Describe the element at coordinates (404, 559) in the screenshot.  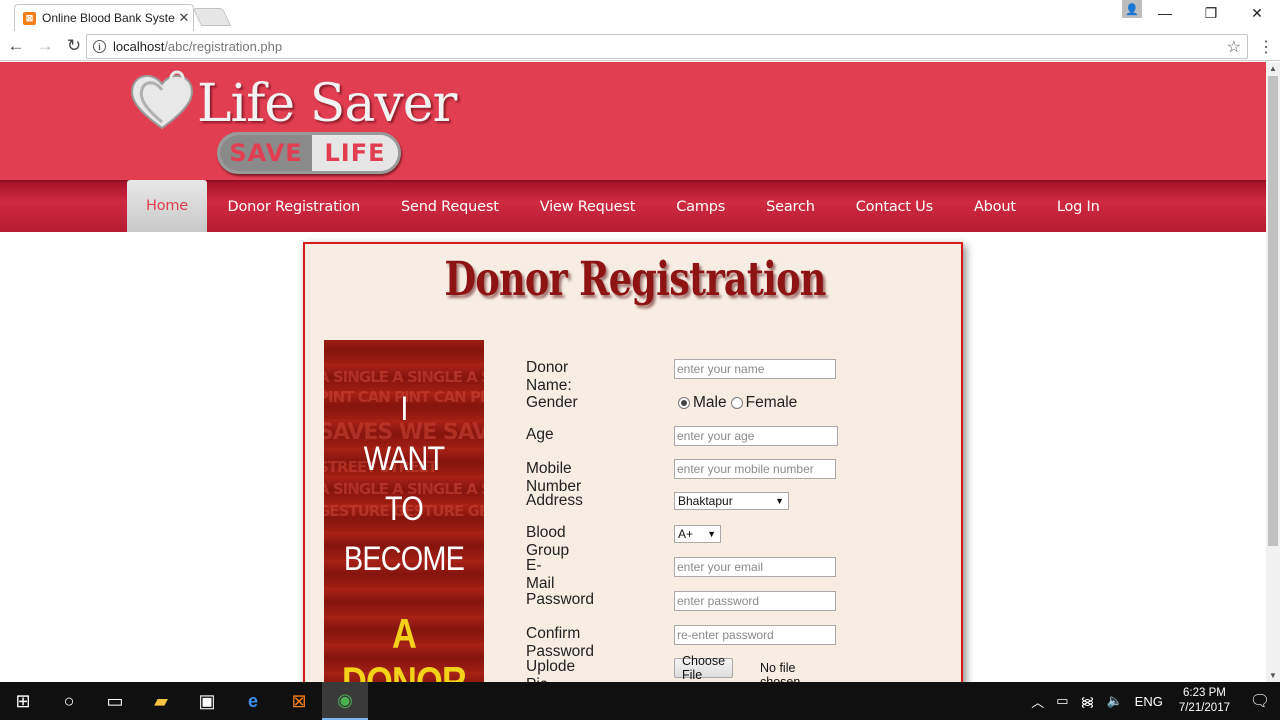
I see `poster-line: BECOME` at that location.